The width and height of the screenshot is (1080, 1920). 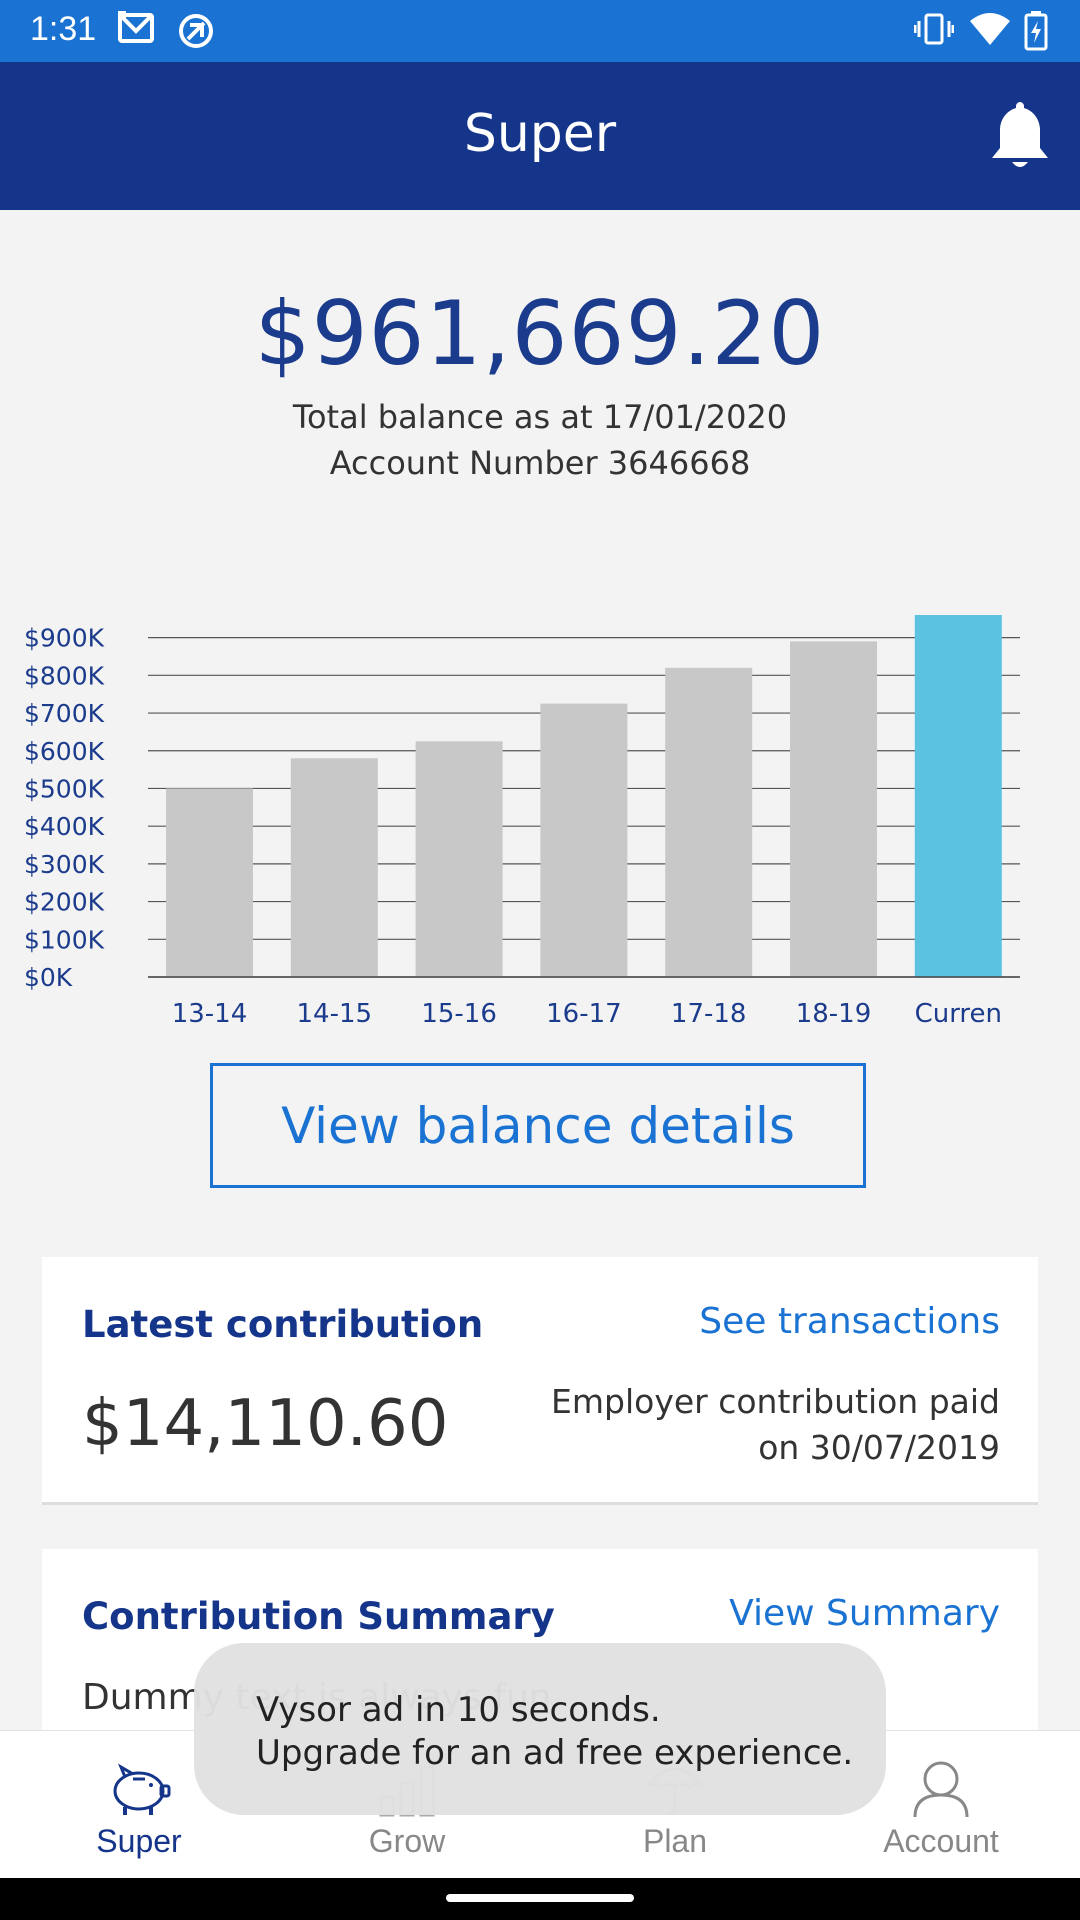 What do you see at coordinates (139, 1841) in the screenshot?
I see `nav-label-super: Super` at bounding box center [139, 1841].